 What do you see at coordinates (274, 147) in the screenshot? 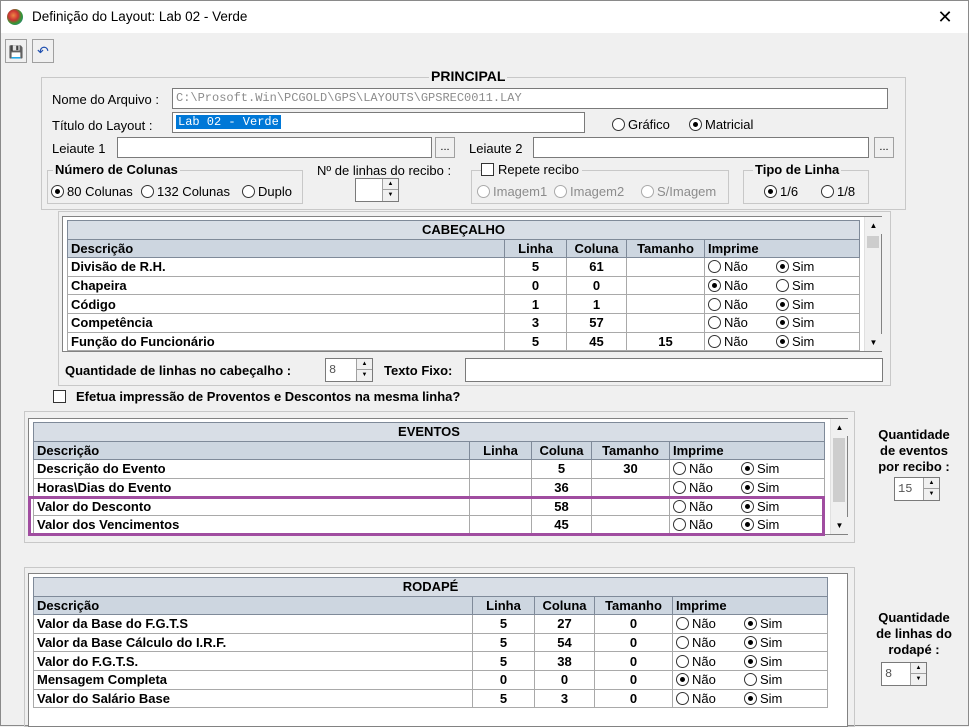
I see `leiaute1-field` at bounding box center [274, 147].